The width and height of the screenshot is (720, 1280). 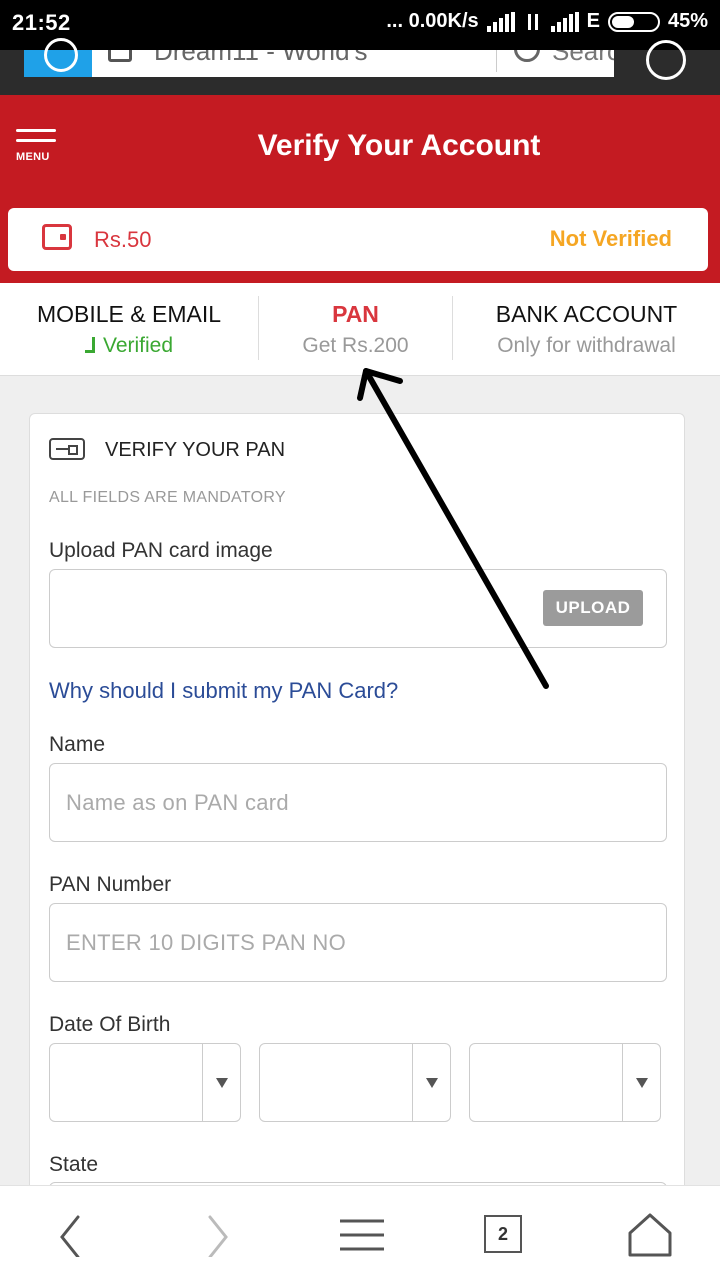 What do you see at coordinates (261, 58) in the screenshot?
I see `url-text: Dream11 - World's` at bounding box center [261, 58].